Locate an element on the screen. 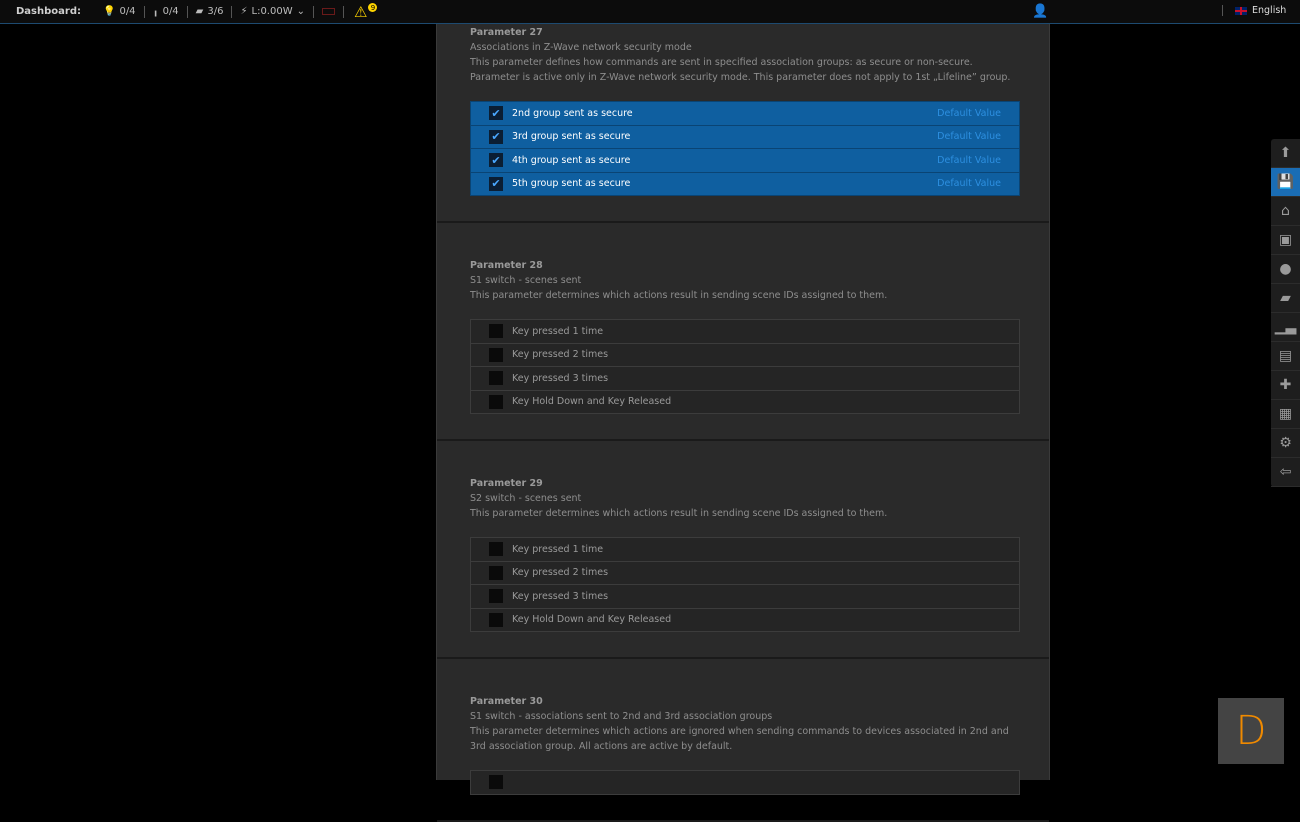 Image resolution: width=1300 pixels, height=822 pixels. power-value: L:0.00W is located at coordinates (272, 11).